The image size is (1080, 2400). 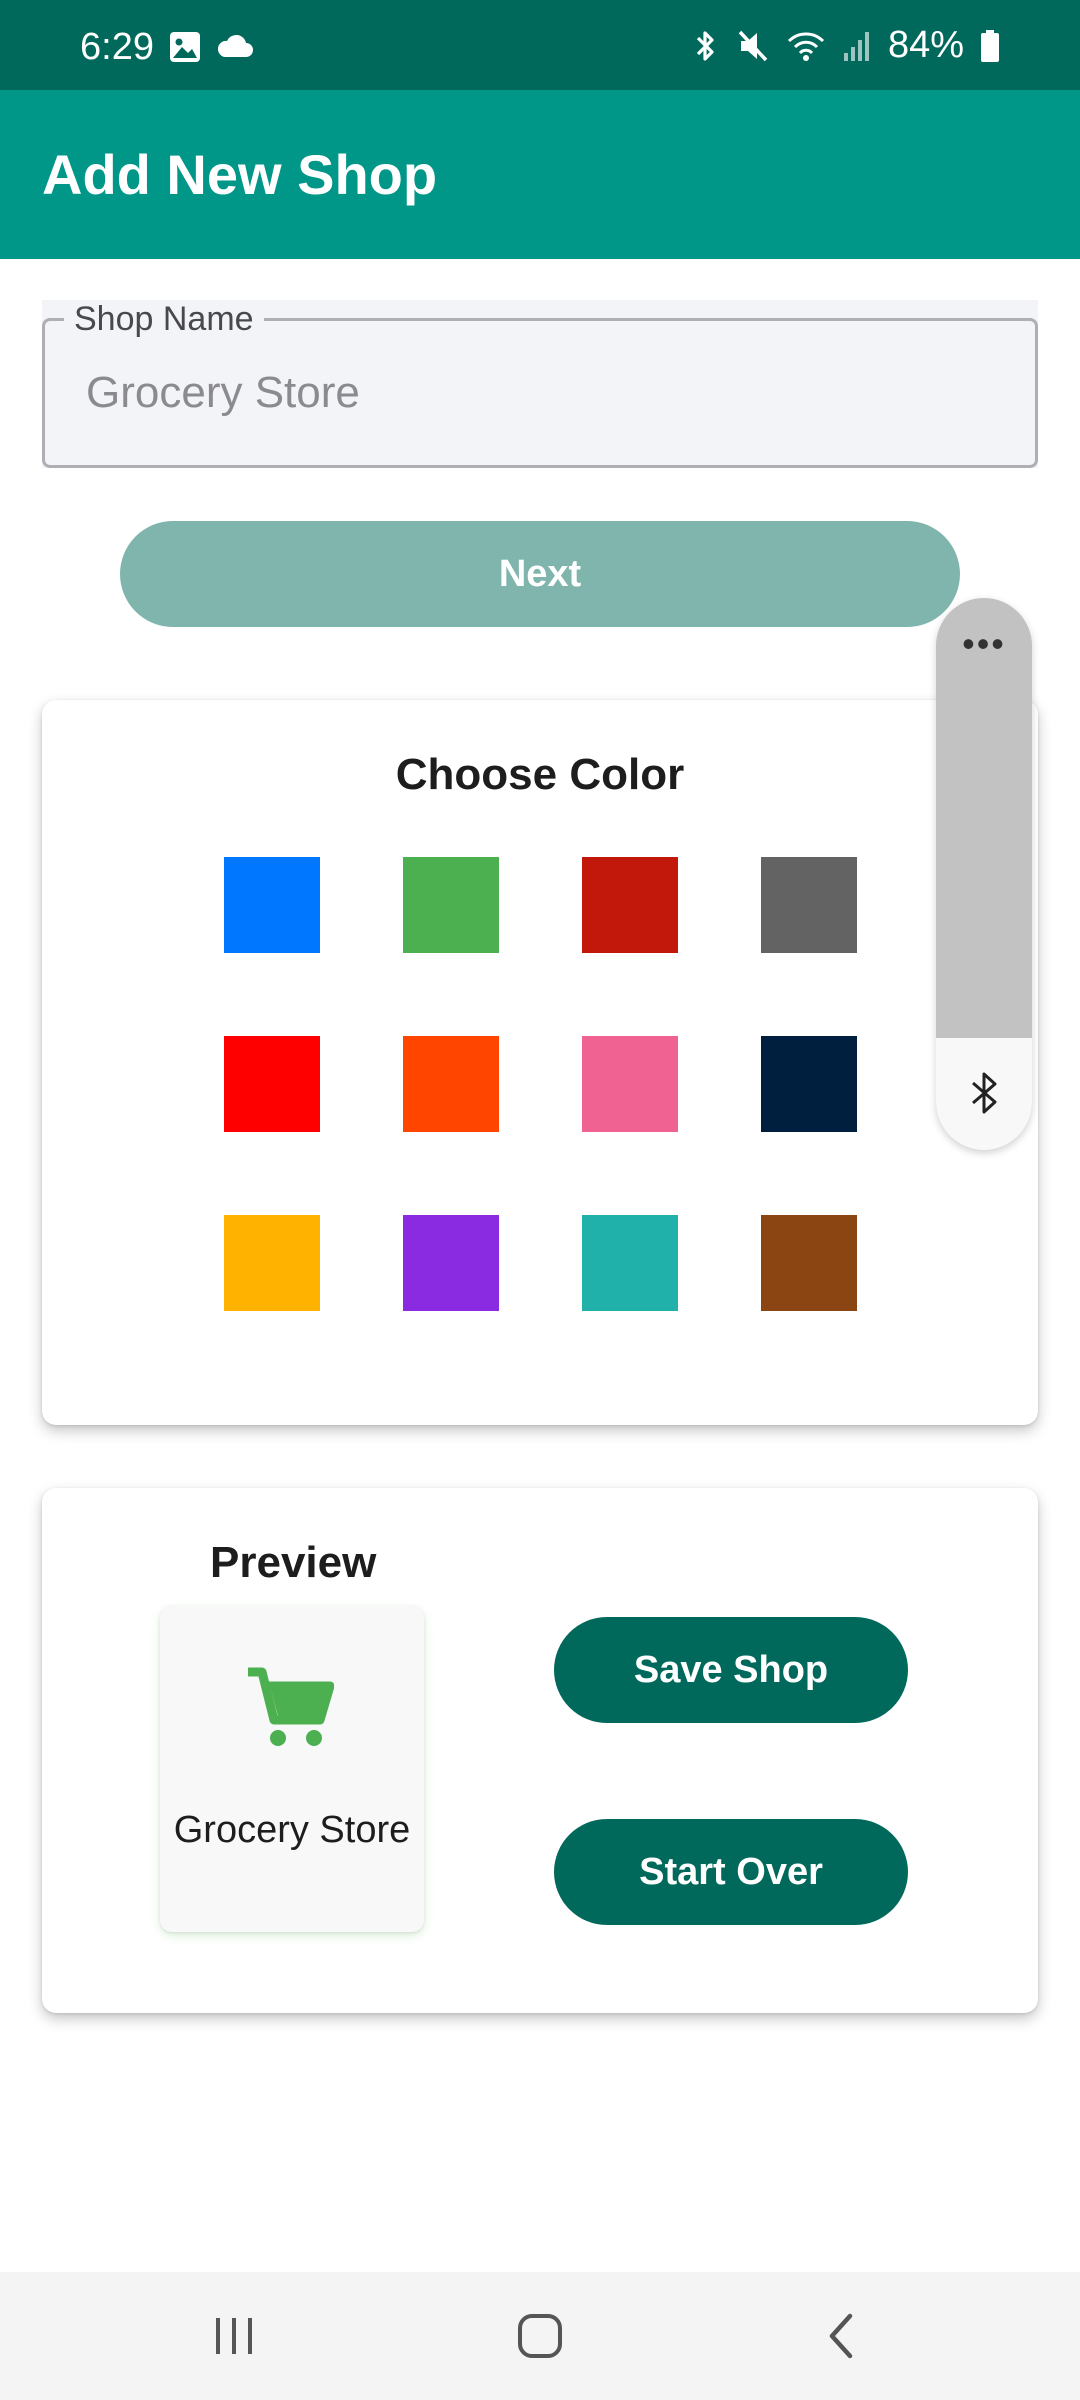 What do you see at coordinates (731, 1872) in the screenshot?
I see `start-over-button: Start Over` at bounding box center [731, 1872].